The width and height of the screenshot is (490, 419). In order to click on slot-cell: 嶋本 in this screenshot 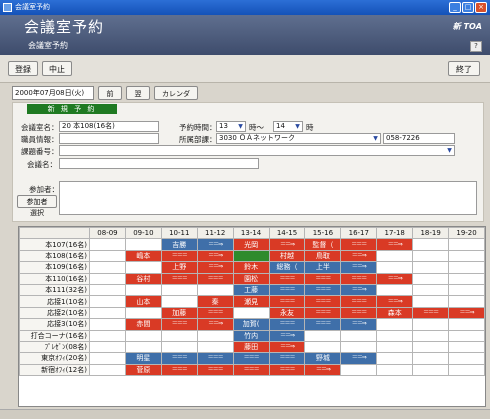, I will do `click(143, 256)`.